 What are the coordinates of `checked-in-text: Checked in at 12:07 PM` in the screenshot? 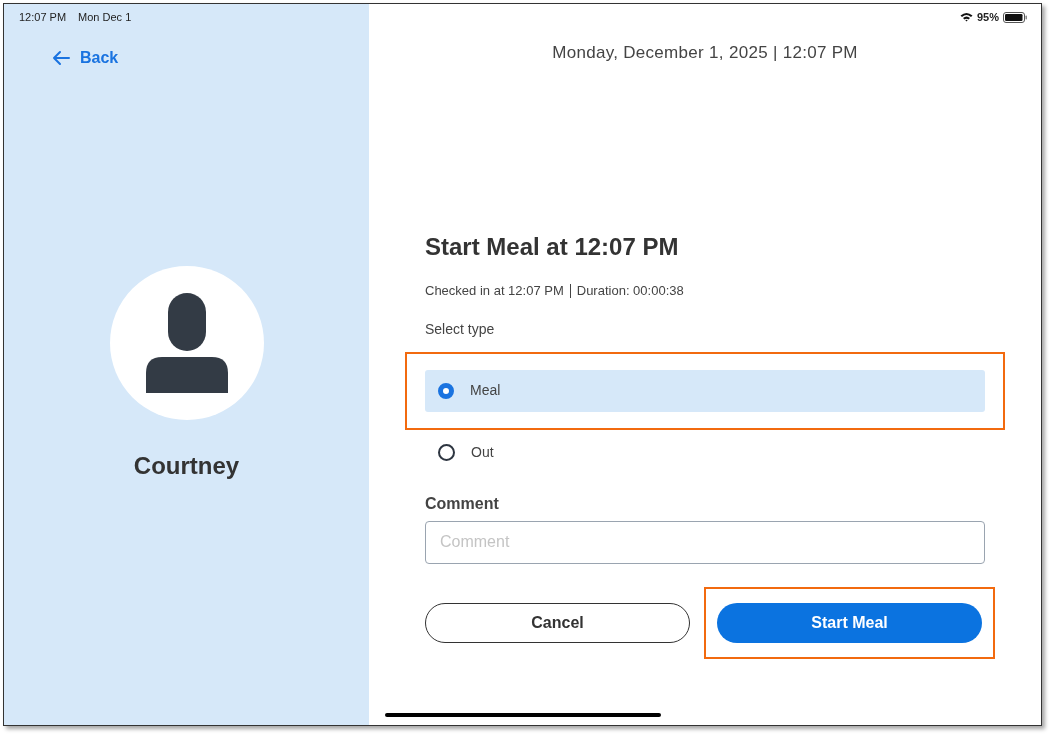 It's located at (494, 291).